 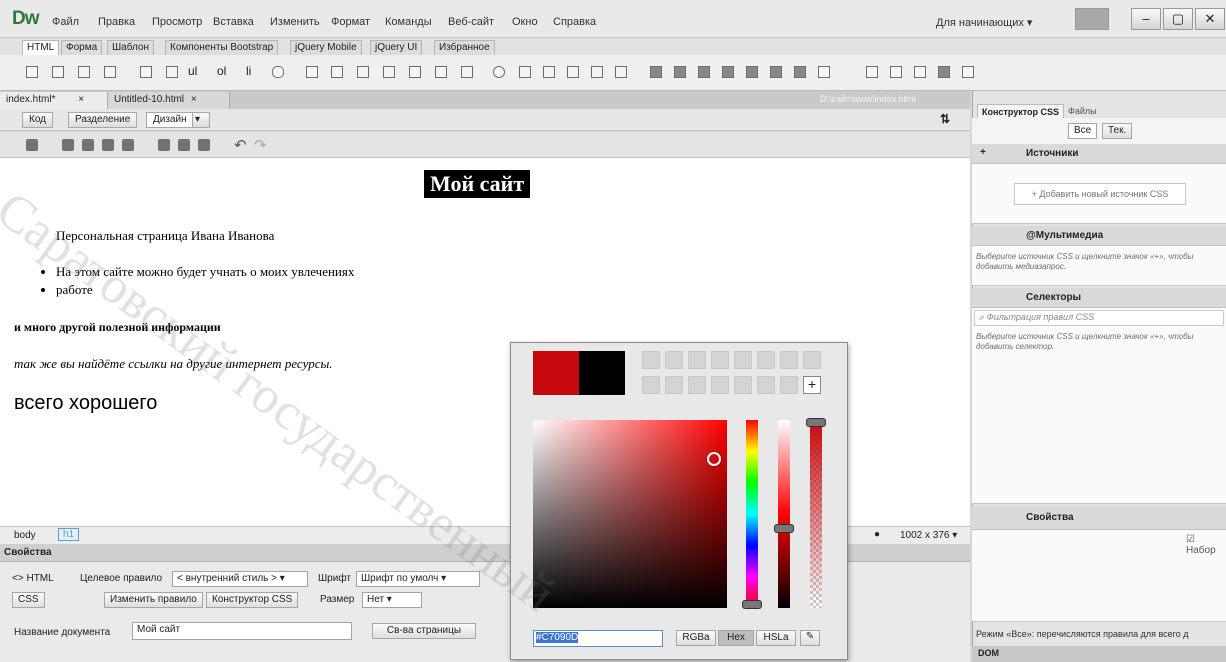 I want to click on menu-insert: Вставка, so click(x=233, y=22).